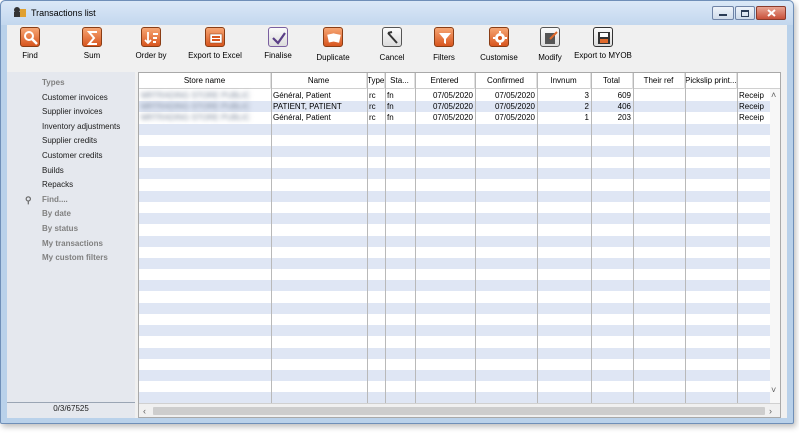  I want to click on sidebar-item-repacks: Repacks, so click(71, 185).